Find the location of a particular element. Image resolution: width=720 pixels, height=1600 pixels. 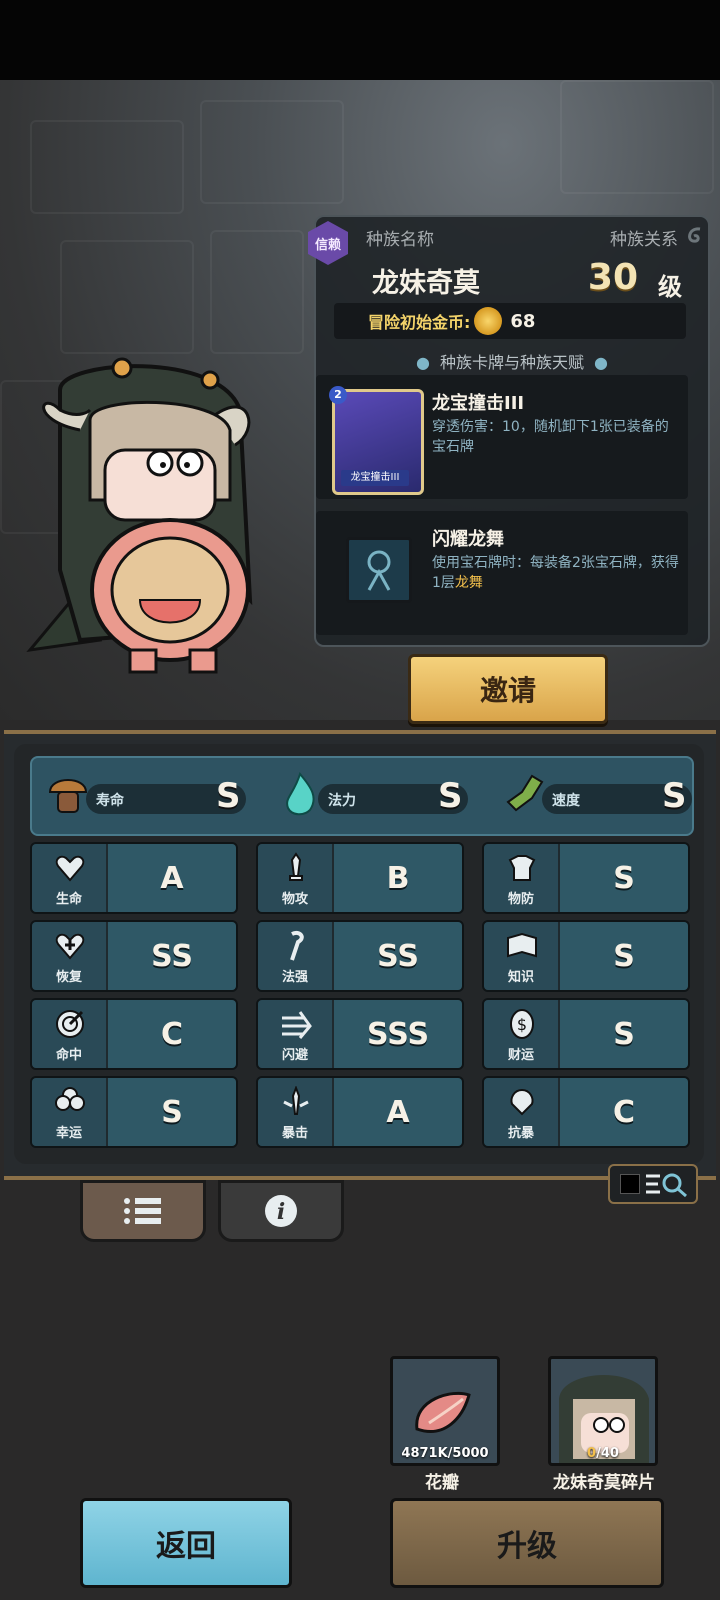

back-button: 返回 is located at coordinates (186, 1543).